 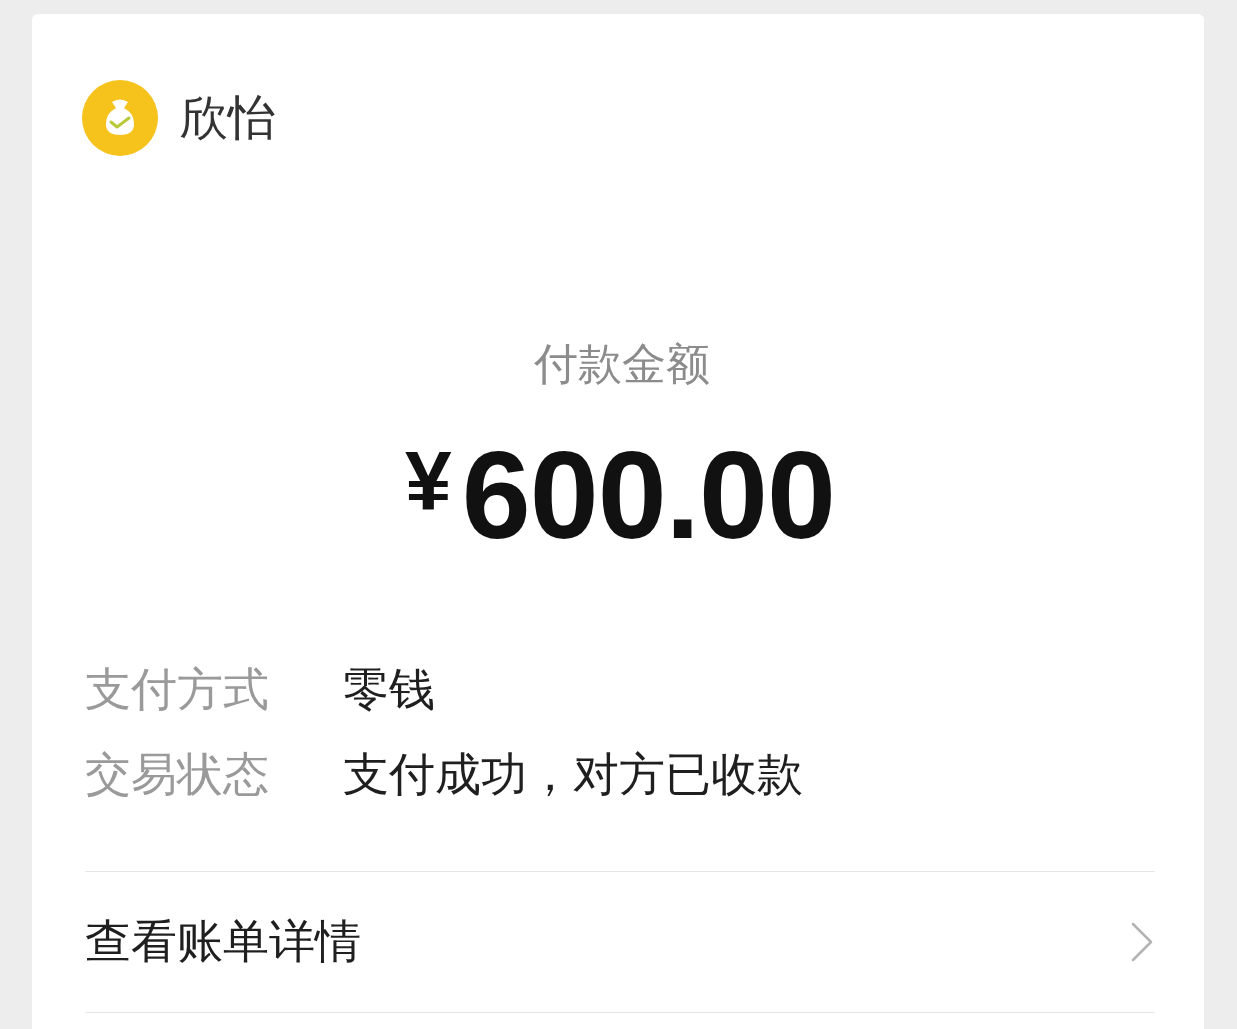 I want to click on bill-details-link: 查看账单详情, so click(x=620, y=942).